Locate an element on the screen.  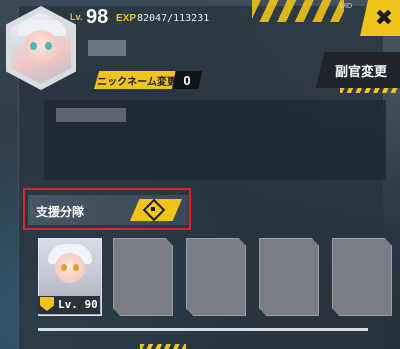
avatar-eye-left is located at coordinates (33, 46).